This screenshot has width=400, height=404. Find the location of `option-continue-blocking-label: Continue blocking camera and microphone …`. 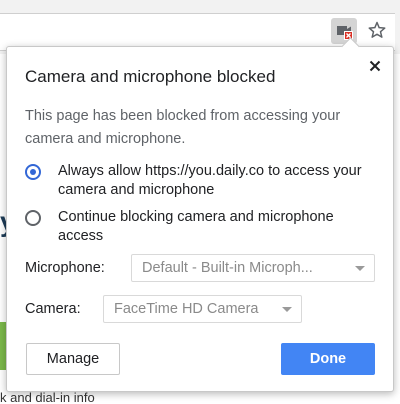

option-continue-blocking-label: Continue blocking camera and microphone … is located at coordinates (196, 226).